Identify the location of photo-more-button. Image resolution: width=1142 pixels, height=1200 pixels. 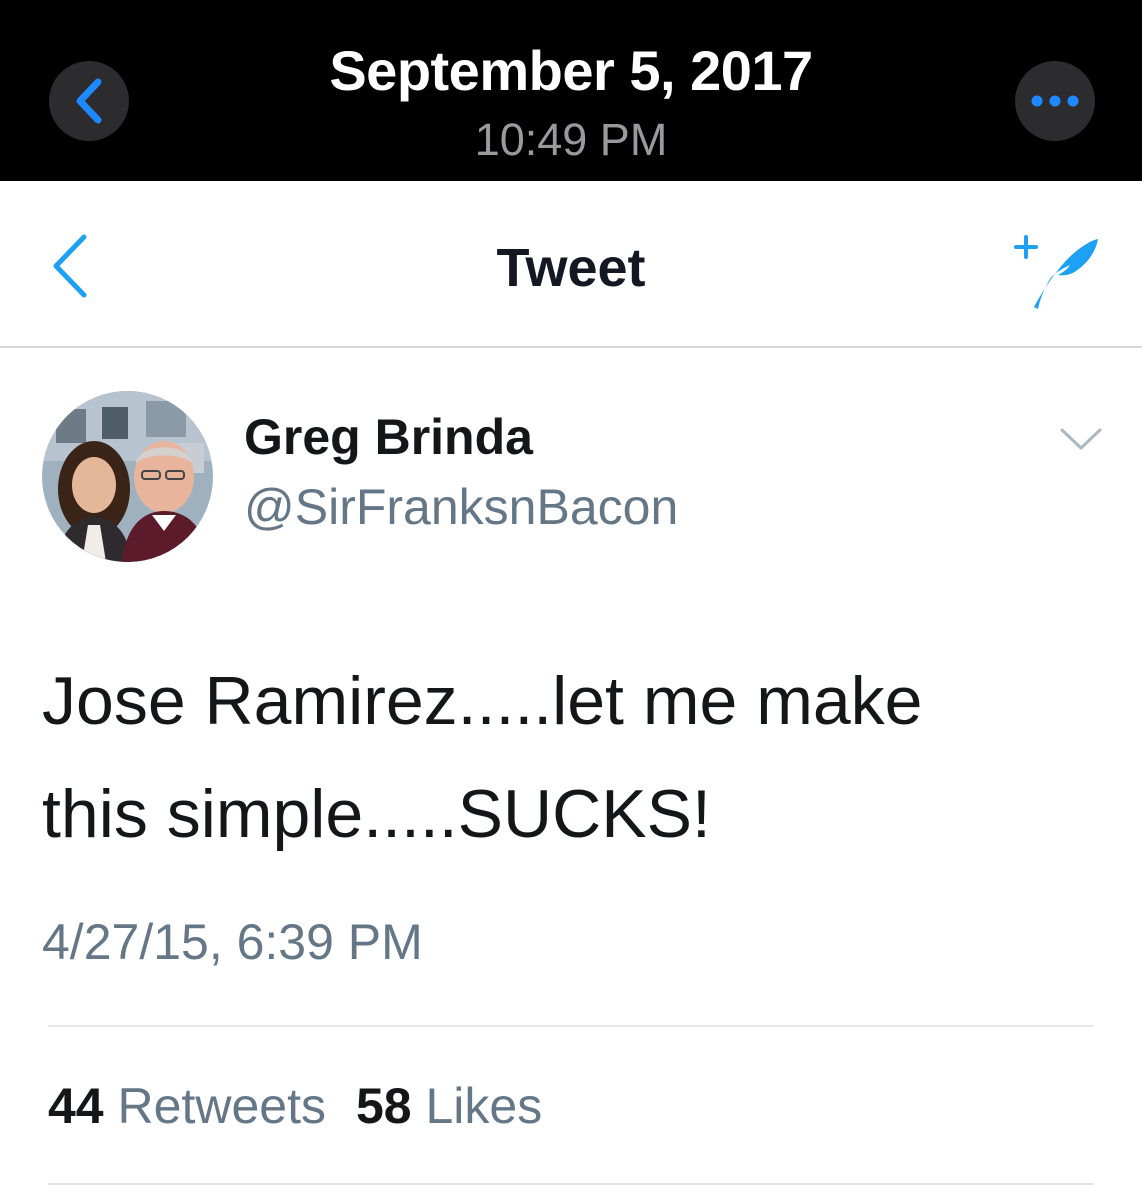
(1055, 101).